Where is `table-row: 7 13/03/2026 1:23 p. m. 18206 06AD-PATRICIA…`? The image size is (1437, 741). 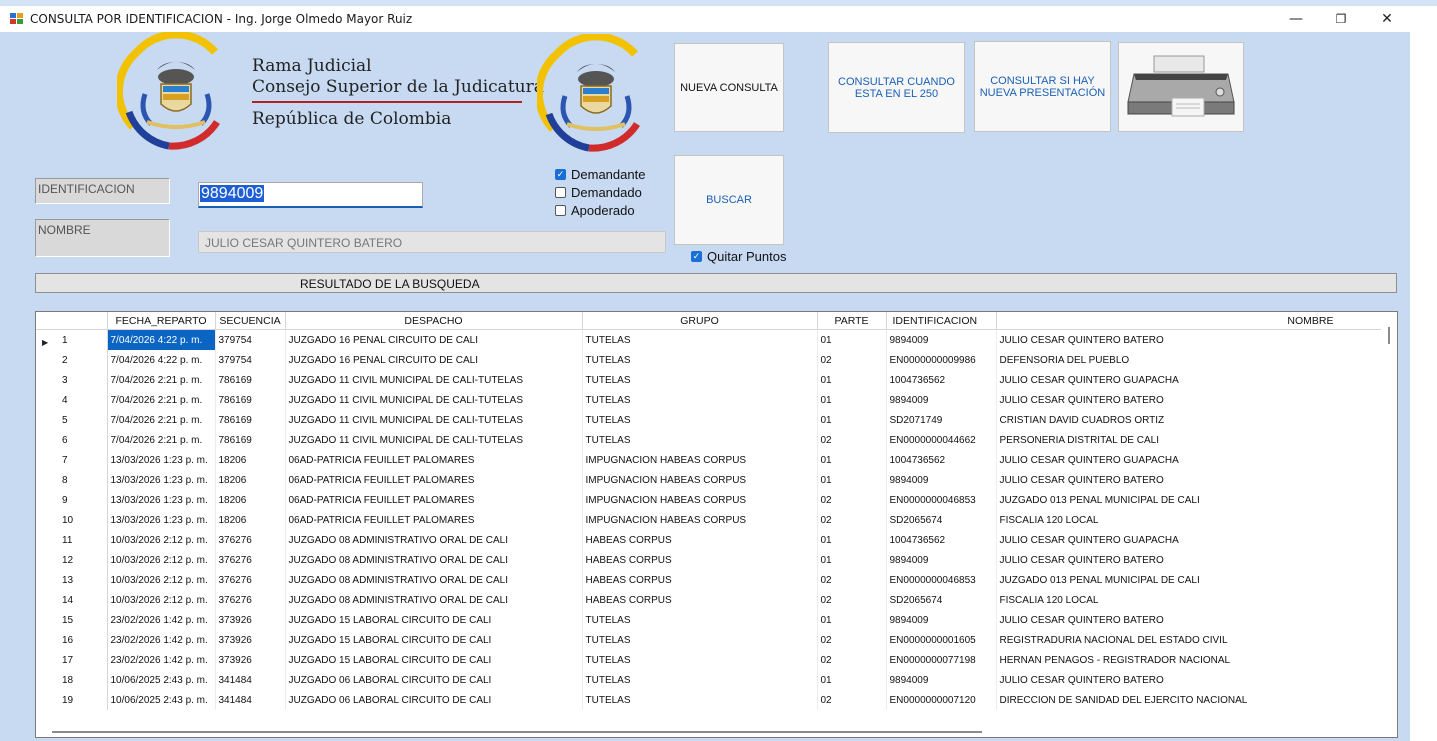
table-row: 7 13/03/2026 1:23 p. m. 18206 06AD-PATRICIA… is located at coordinates (709, 460).